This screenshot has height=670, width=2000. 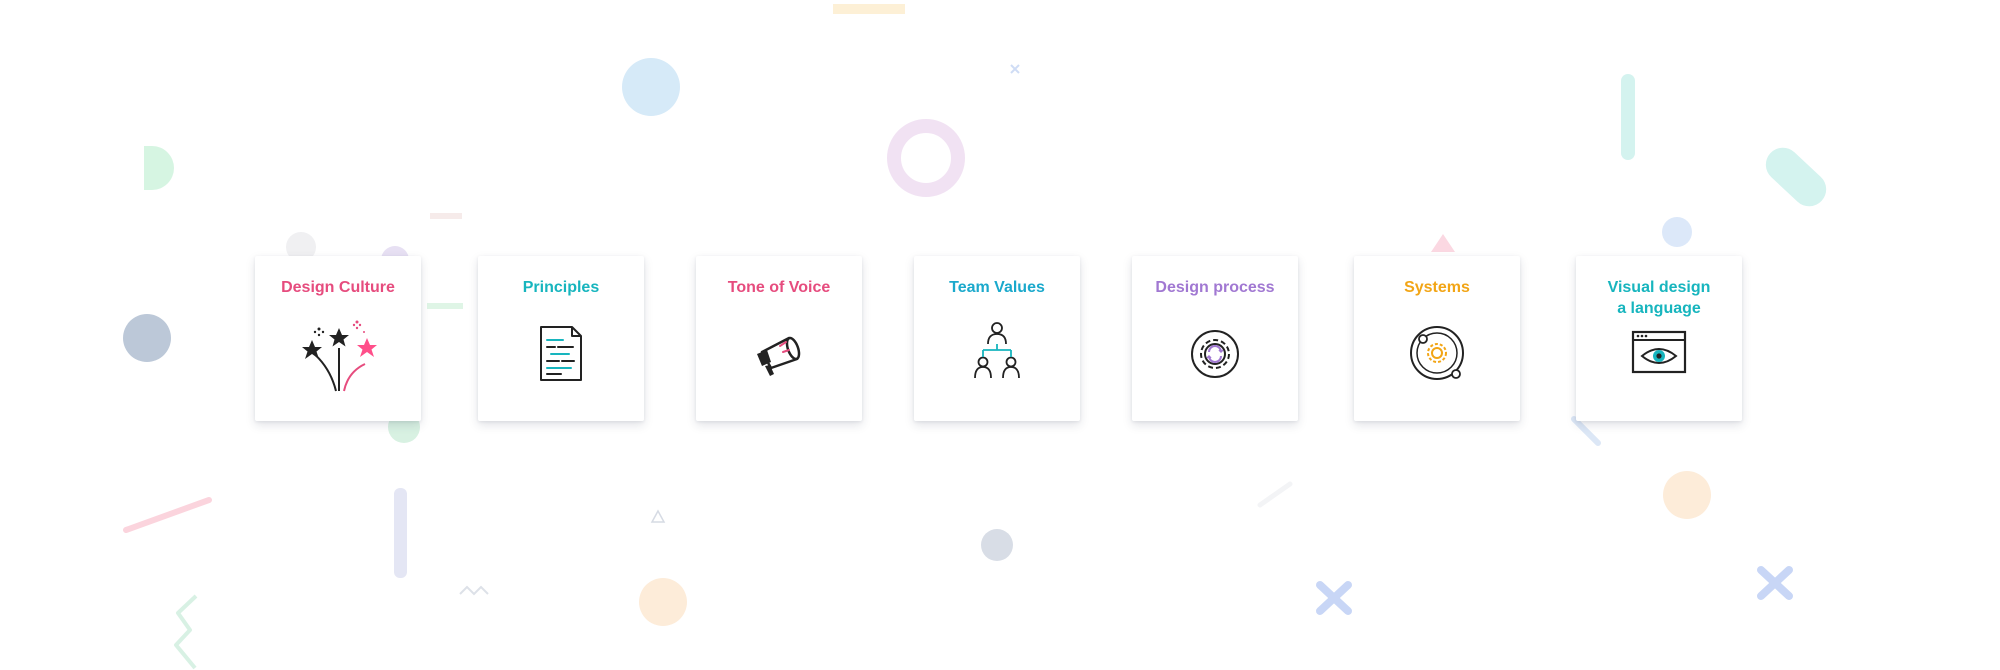 I want to click on orbit-icon, so click(x=1437, y=353).